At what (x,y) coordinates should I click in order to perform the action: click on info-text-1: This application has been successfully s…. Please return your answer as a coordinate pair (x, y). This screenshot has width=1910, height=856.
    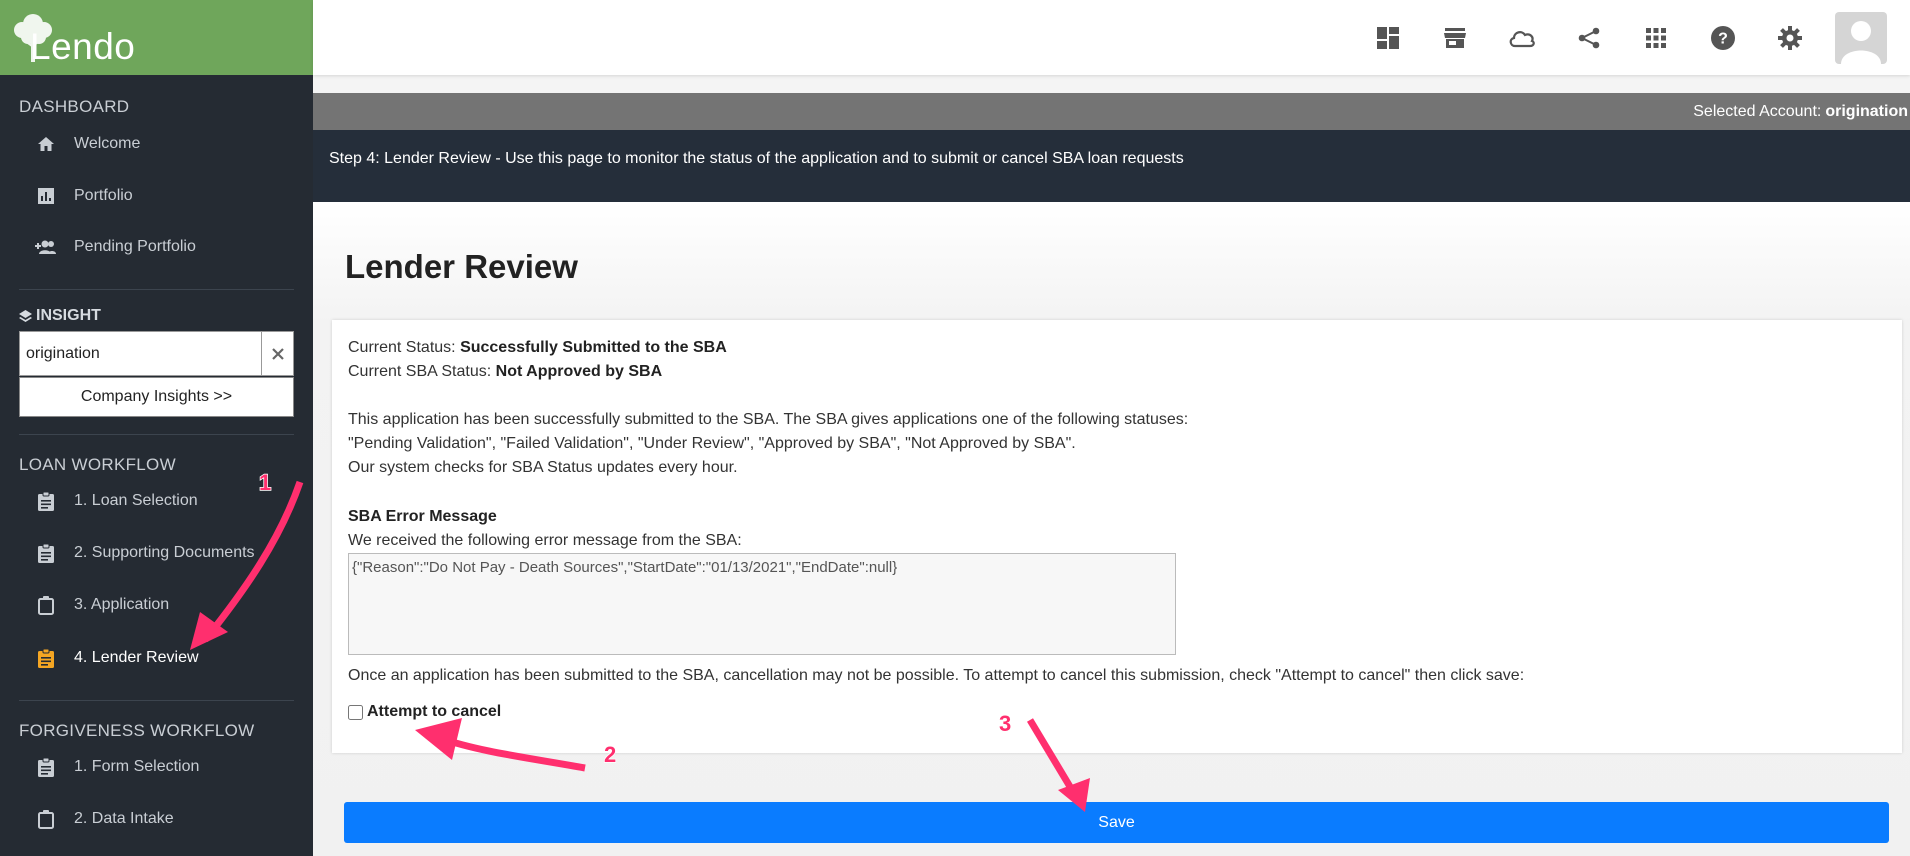
    Looking at the image, I should click on (768, 419).